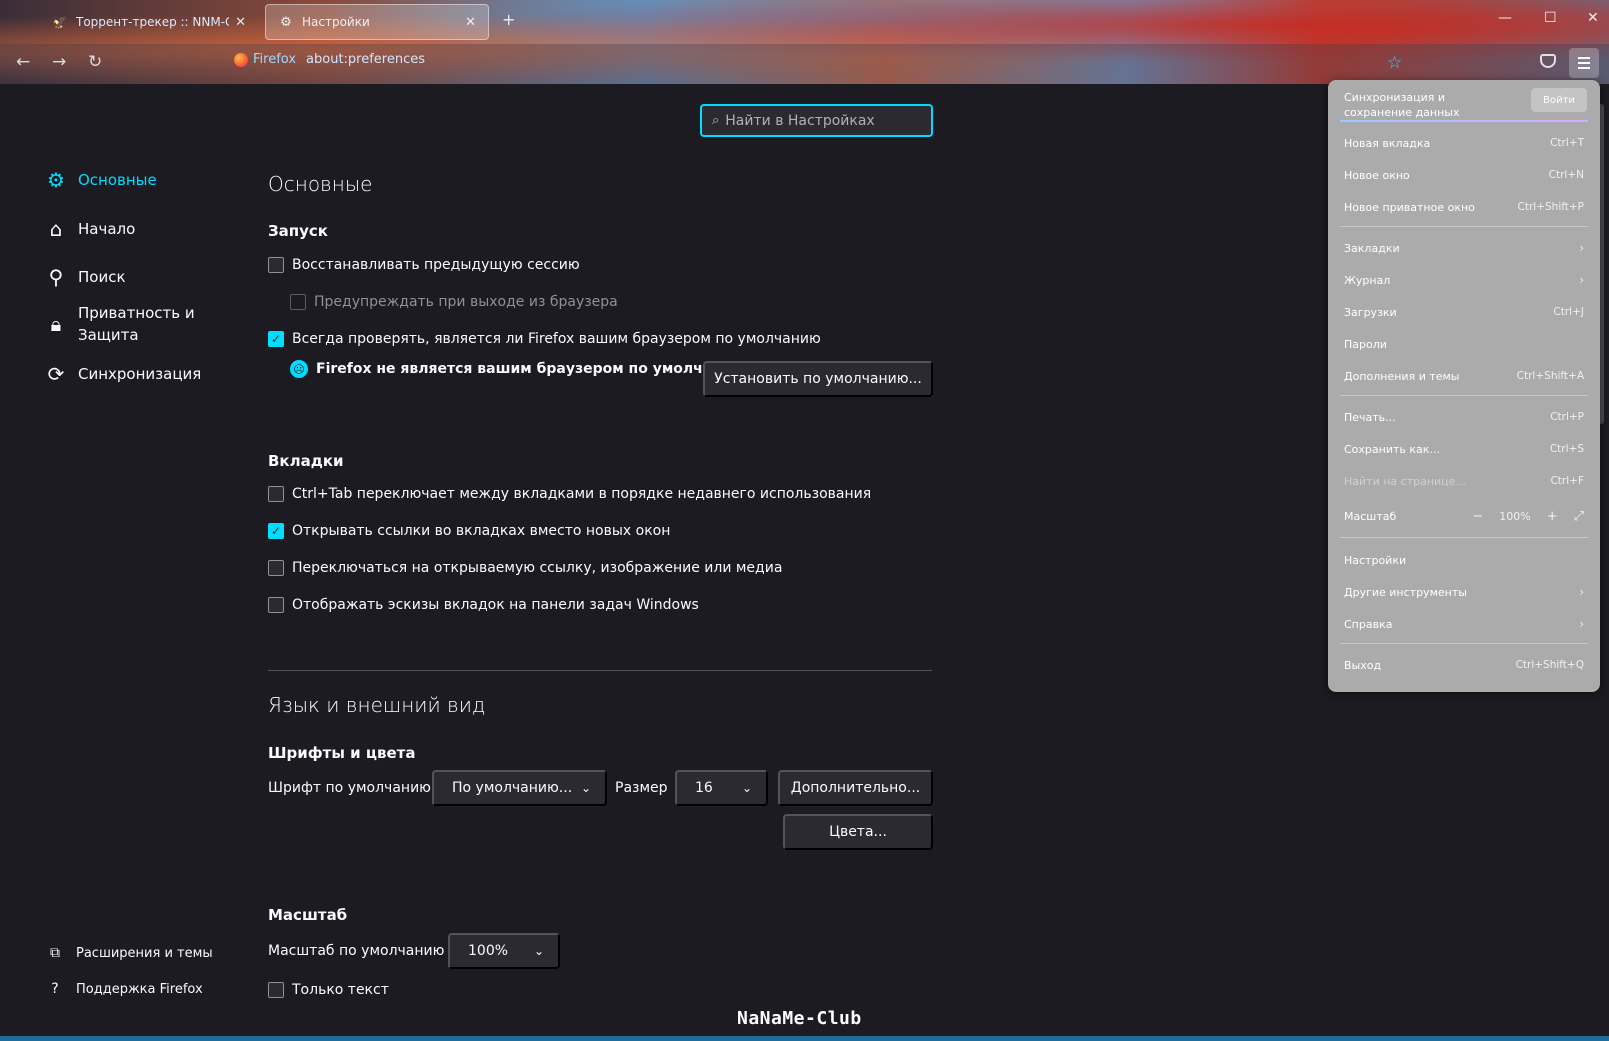 This screenshot has width=1609, height=1041. I want to click on taskbar-previews-checkbox, so click(276, 605).